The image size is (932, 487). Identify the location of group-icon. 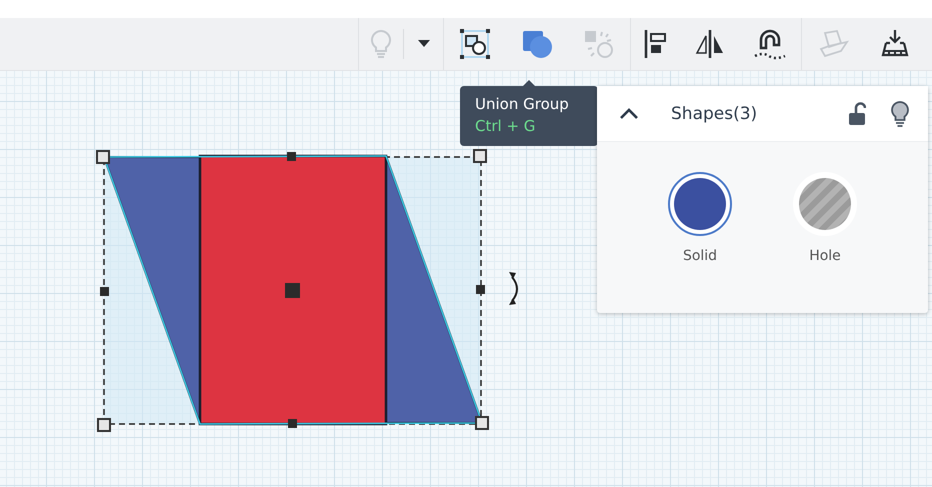
(475, 44).